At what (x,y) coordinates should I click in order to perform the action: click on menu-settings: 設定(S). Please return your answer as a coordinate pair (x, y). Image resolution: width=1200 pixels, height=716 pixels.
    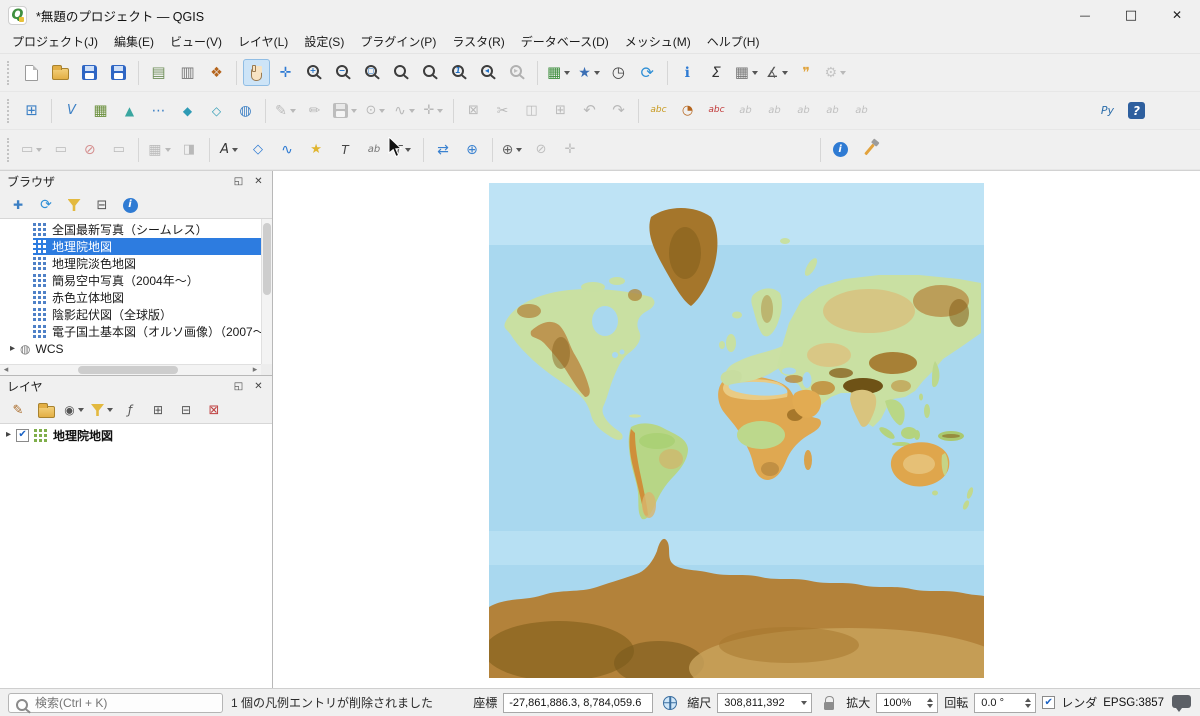
    Looking at the image, I should click on (324, 41).